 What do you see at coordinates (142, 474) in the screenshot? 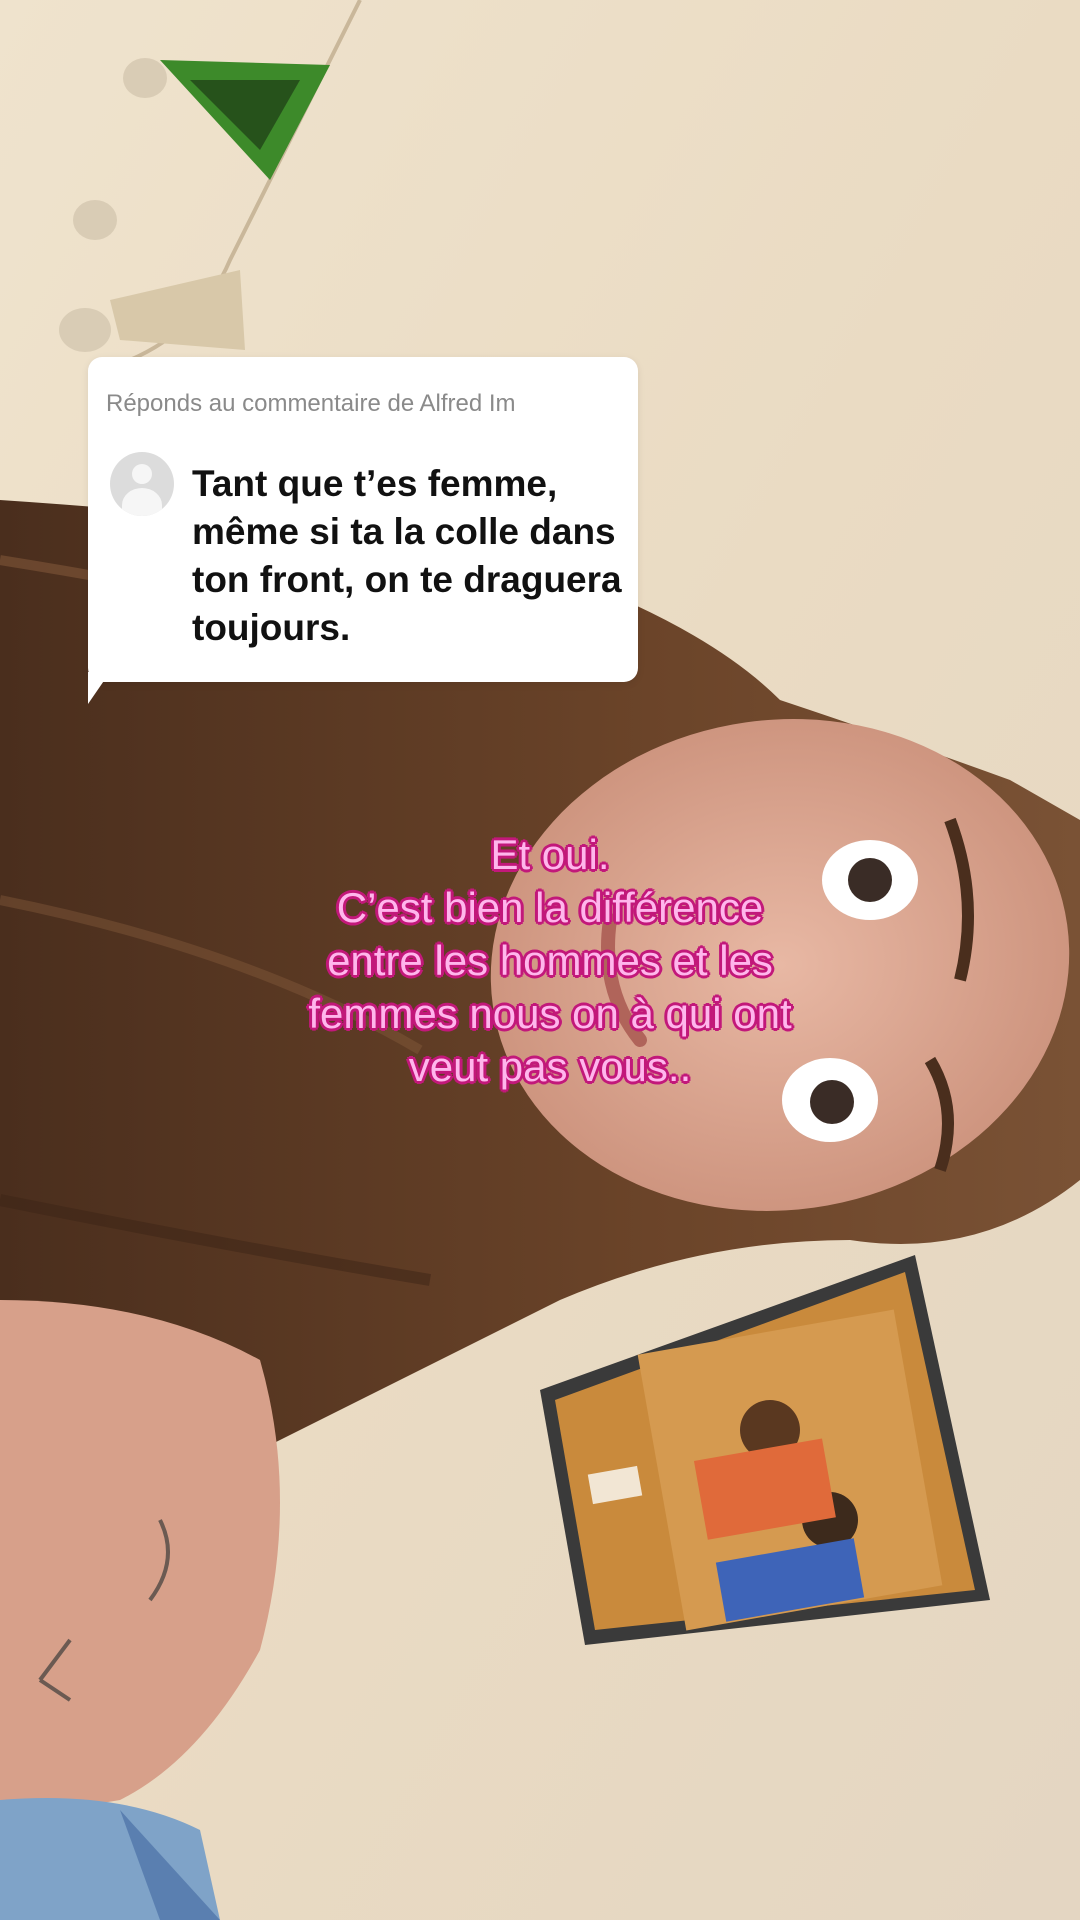
I see `avatar-head` at bounding box center [142, 474].